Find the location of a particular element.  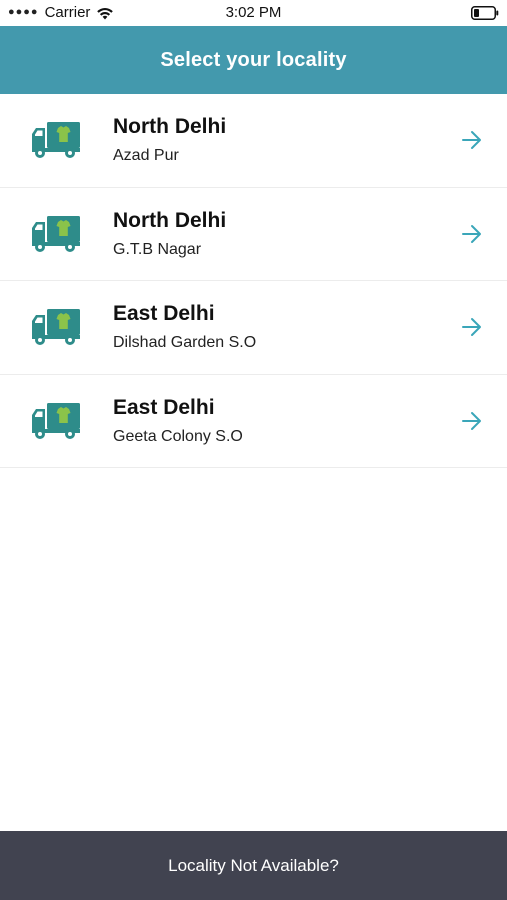

locality-item: East Delhi Geeta Colony S.O is located at coordinates (253, 421).